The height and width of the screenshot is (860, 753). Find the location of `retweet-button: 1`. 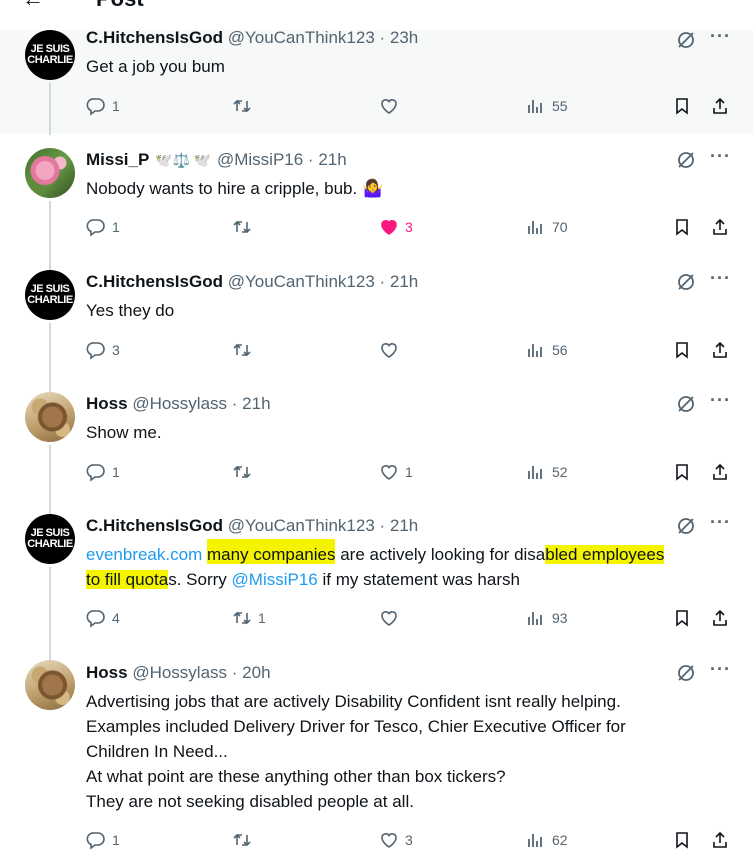

retweet-button: 1 is located at coordinates (249, 618).